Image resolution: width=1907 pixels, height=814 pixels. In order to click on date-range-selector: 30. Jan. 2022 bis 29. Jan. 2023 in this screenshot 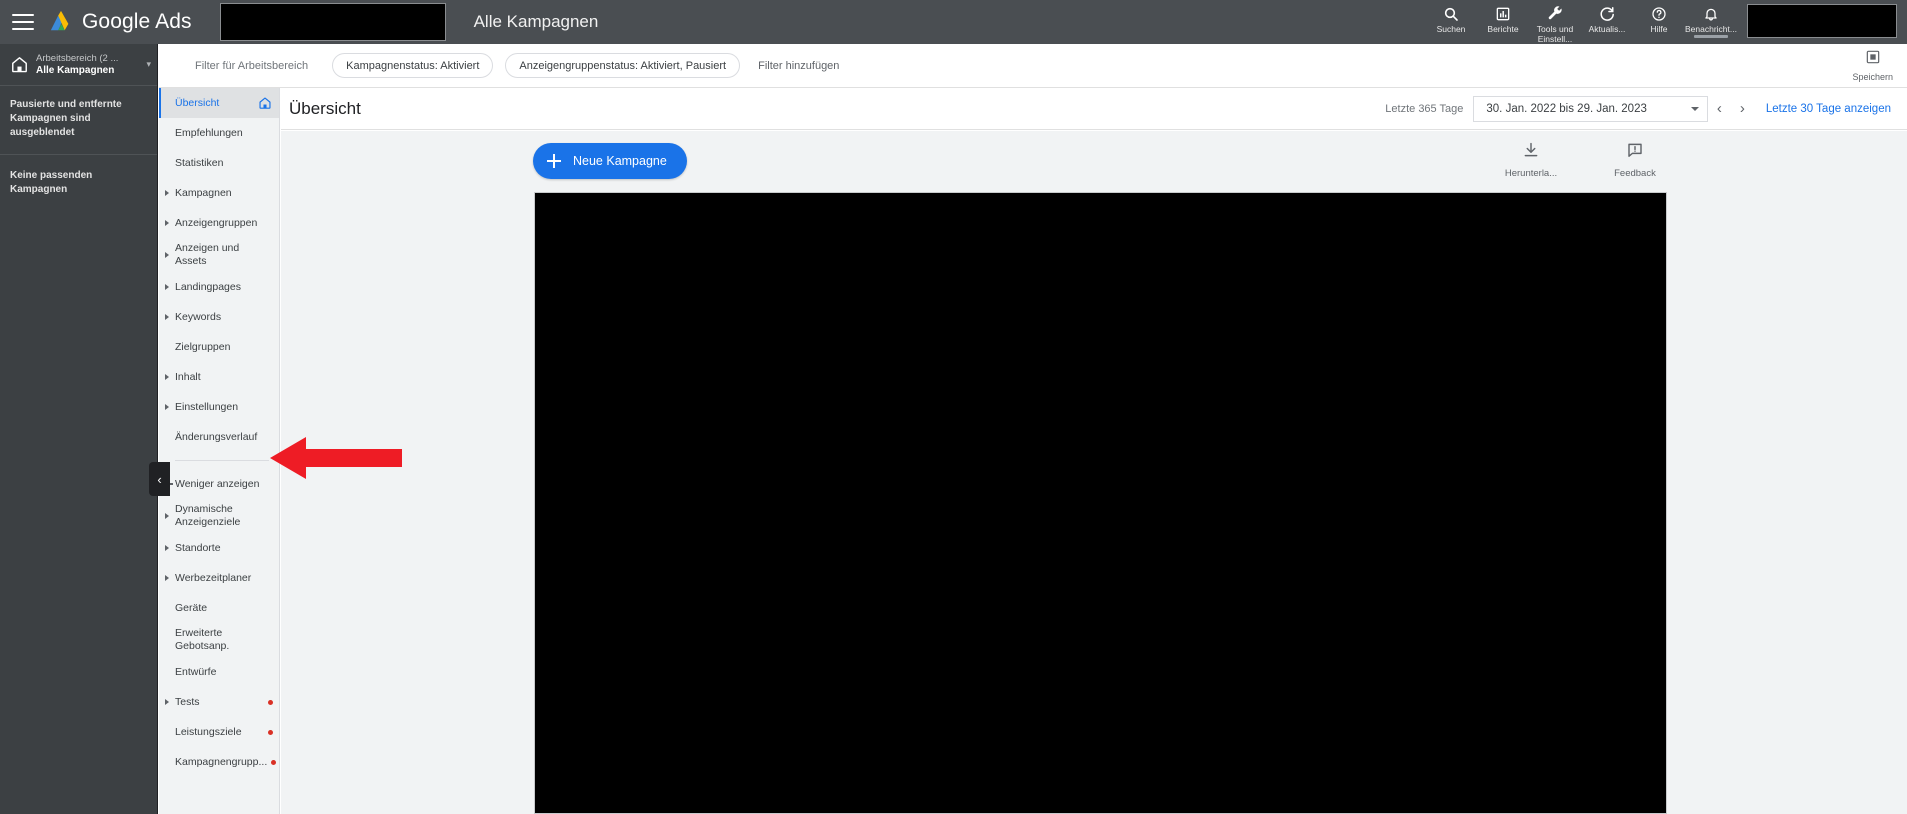, I will do `click(1590, 108)`.